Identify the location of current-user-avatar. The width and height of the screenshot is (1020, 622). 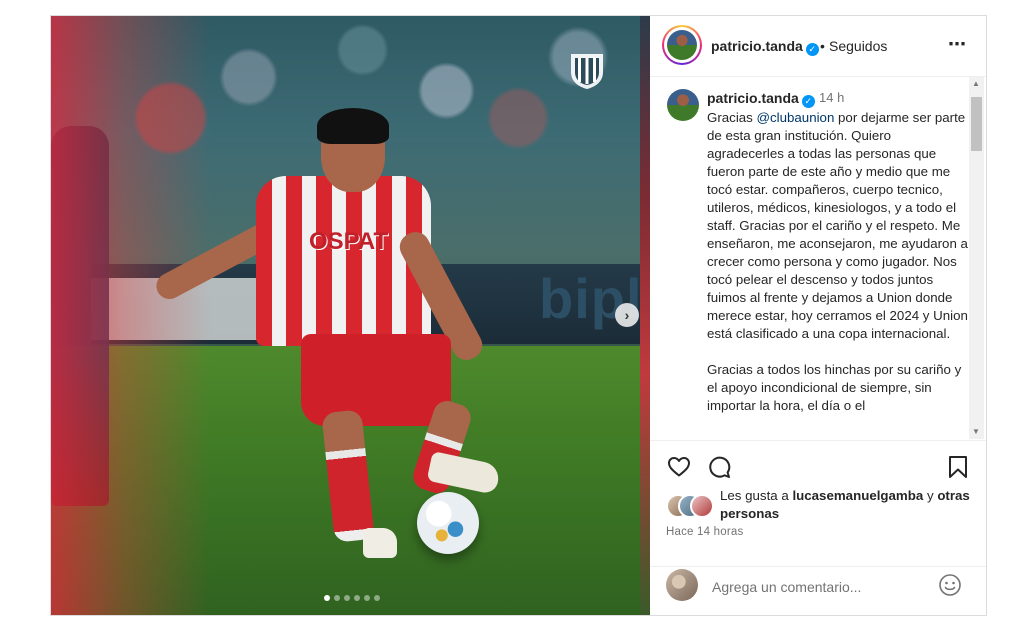
(682, 585).